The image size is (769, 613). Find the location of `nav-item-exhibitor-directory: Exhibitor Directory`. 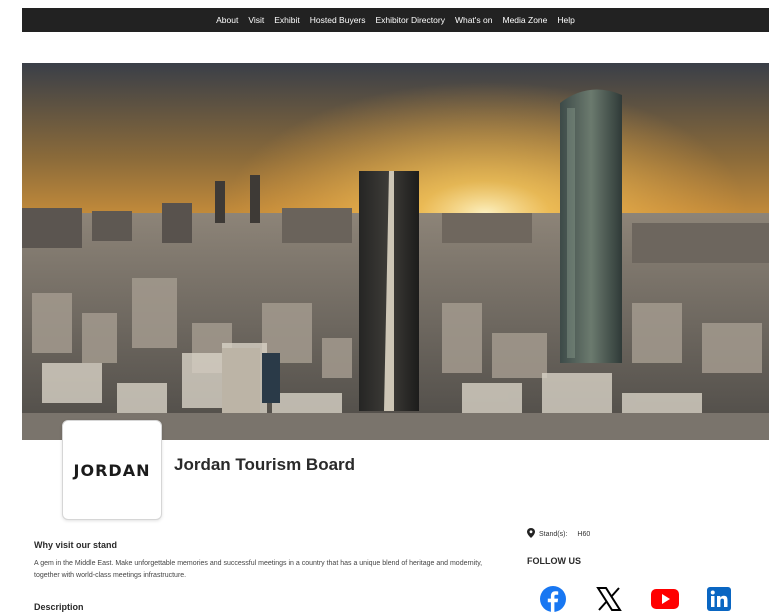

nav-item-exhibitor-directory: Exhibitor Directory is located at coordinates (410, 20).